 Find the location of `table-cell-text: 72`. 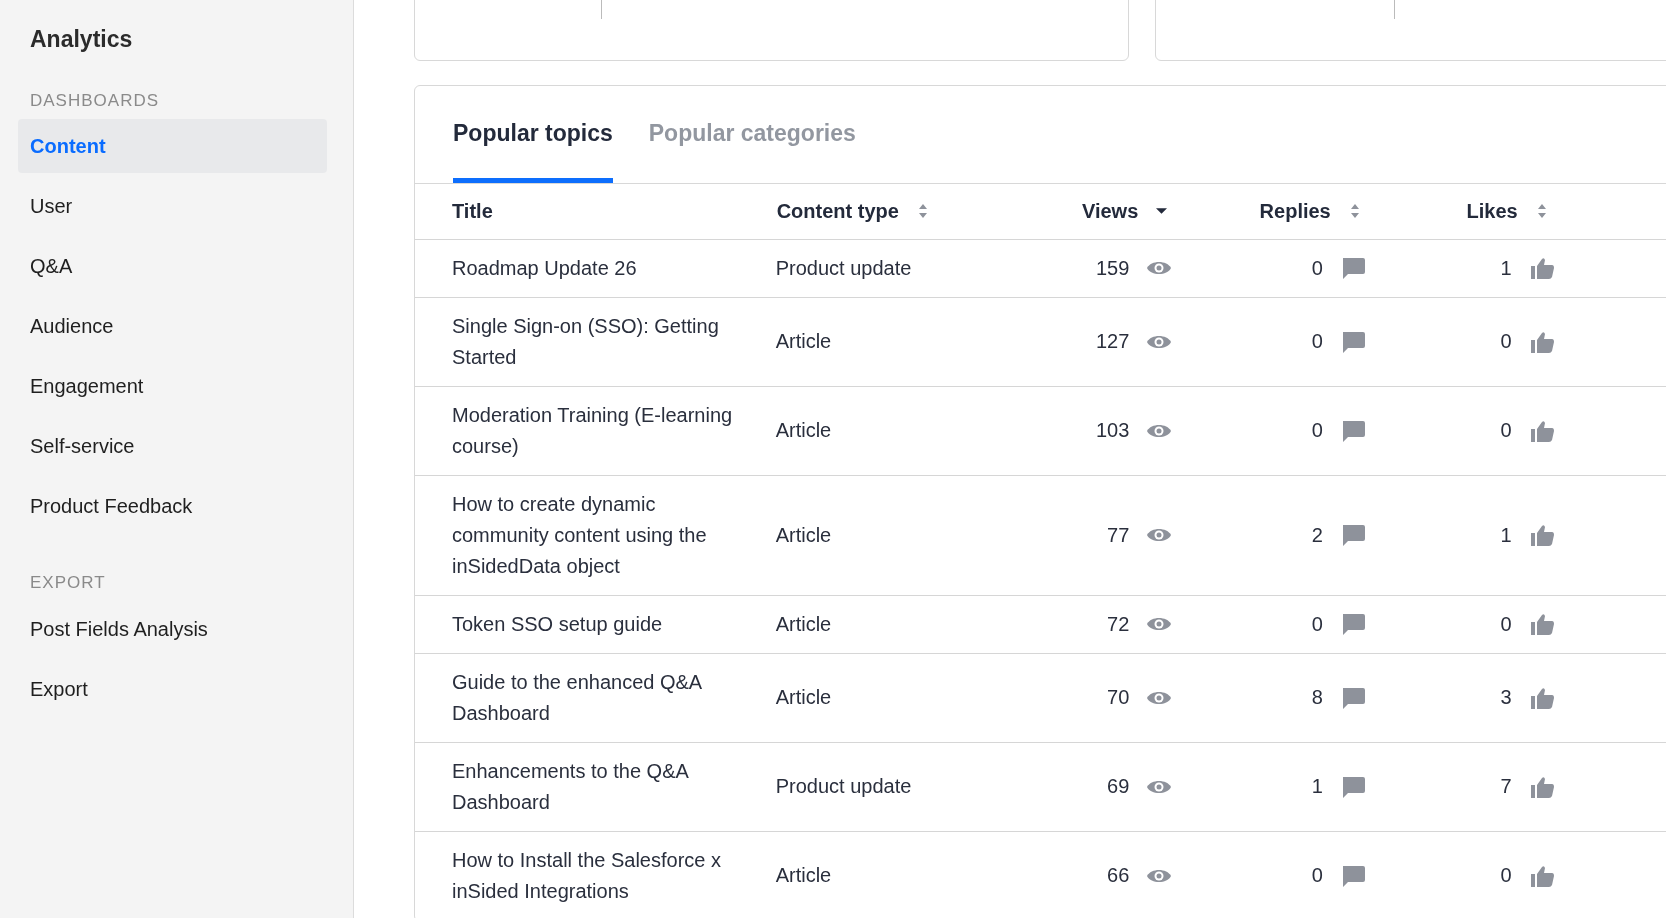

table-cell-text: 72 is located at coordinates (1118, 624).